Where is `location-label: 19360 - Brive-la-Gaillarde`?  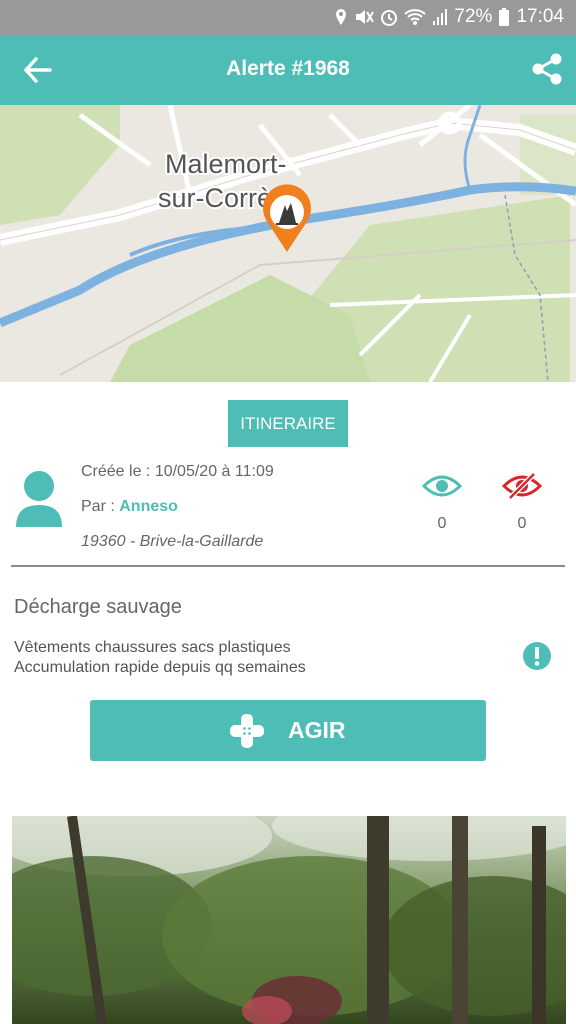
location-label: 19360 - Brive-la-Gaillarde is located at coordinates (172, 541).